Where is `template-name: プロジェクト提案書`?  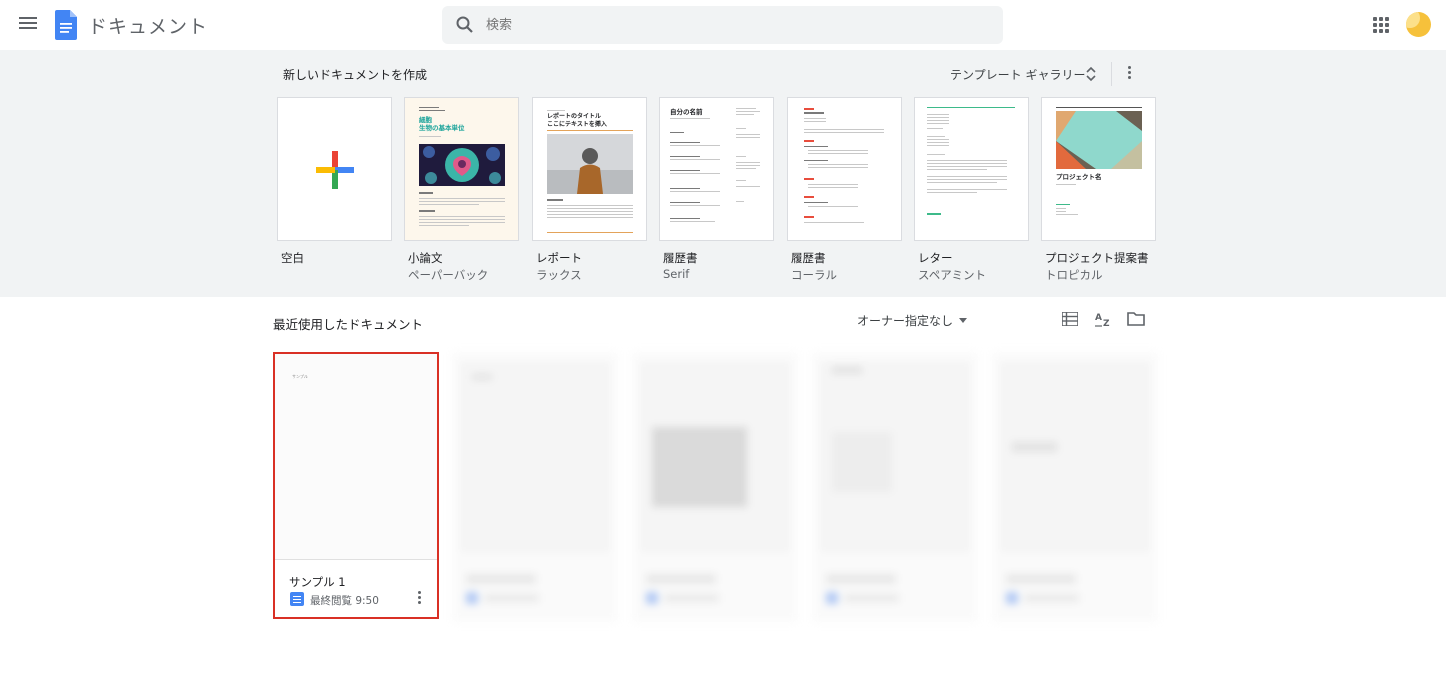
template-name: プロジェクト提案書 is located at coordinates (1097, 258).